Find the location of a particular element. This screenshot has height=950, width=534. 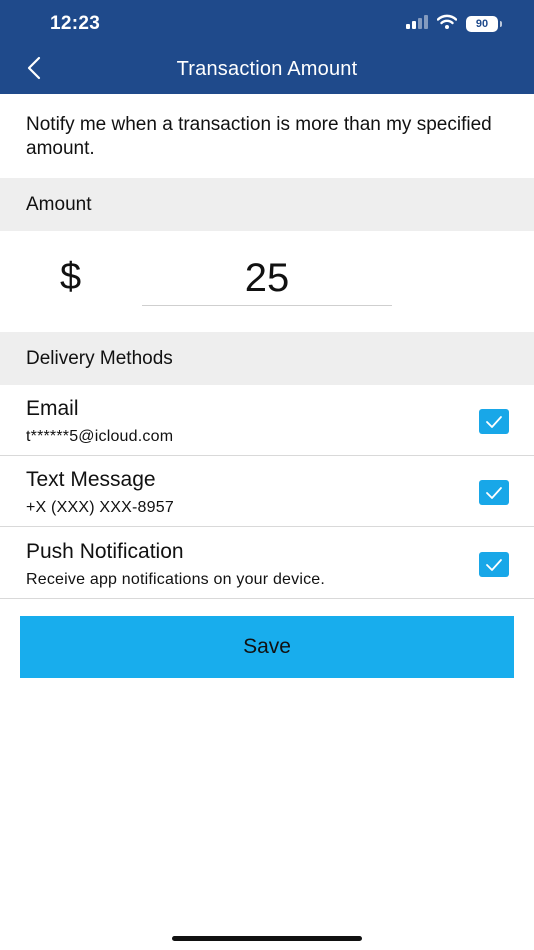

cellular-signal-icon is located at coordinates (417, 24).